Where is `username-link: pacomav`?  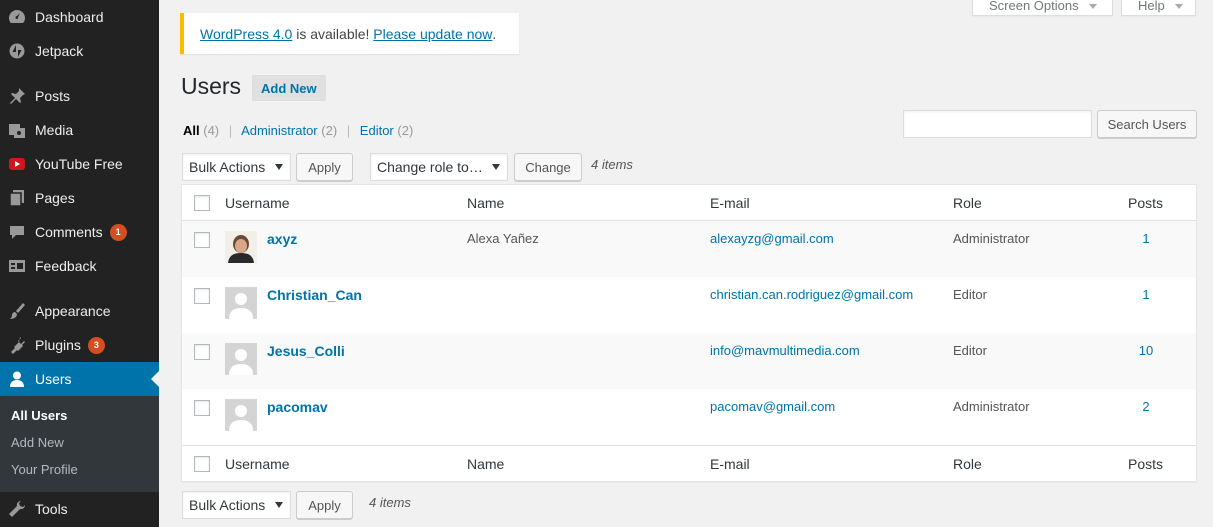
username-link: pacomav is located at coordinates (297, 407).